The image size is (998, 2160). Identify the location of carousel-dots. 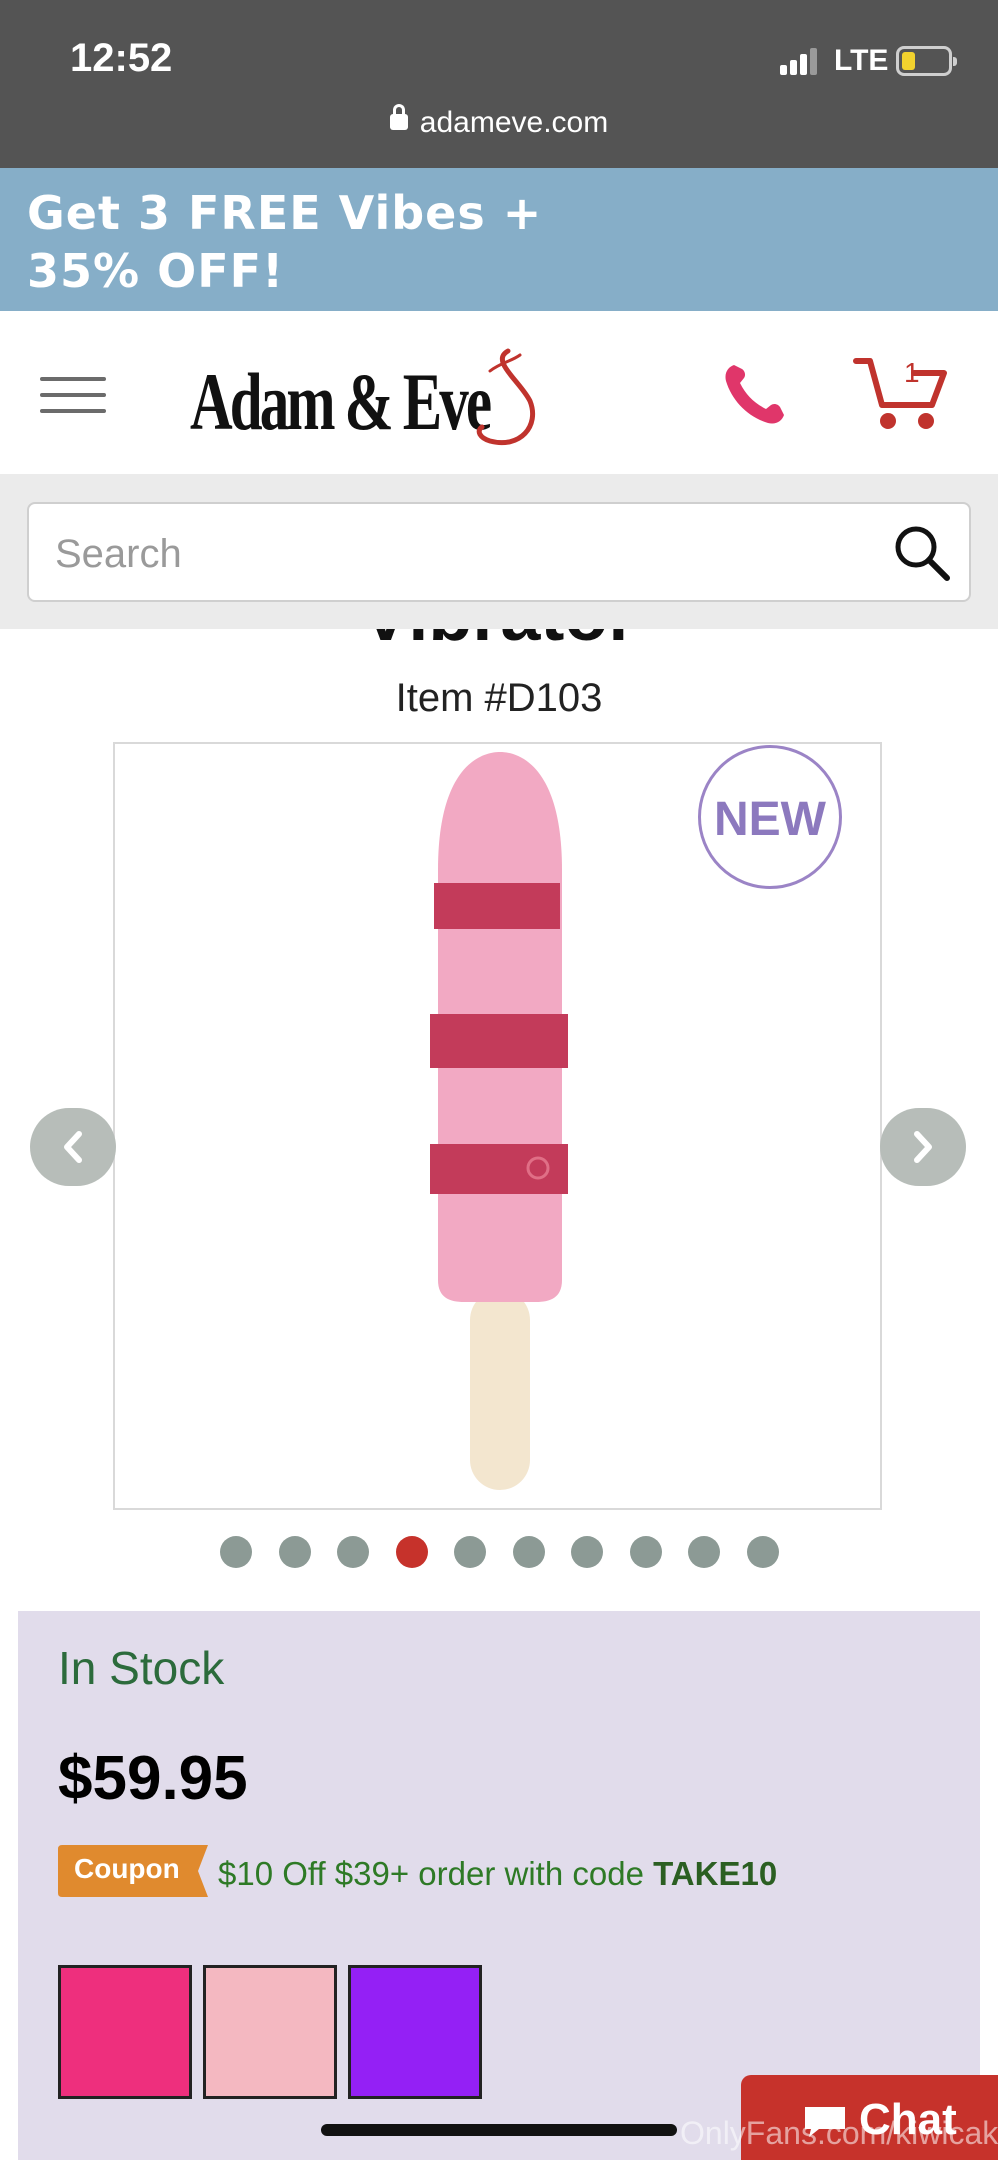
(500, 1552).